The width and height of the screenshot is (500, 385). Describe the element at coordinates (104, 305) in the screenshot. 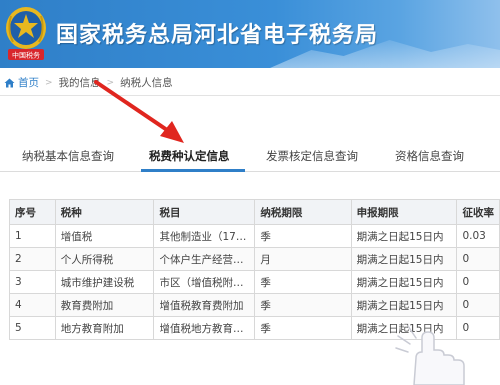

I see `table-cell: 教育费附加` at that location.